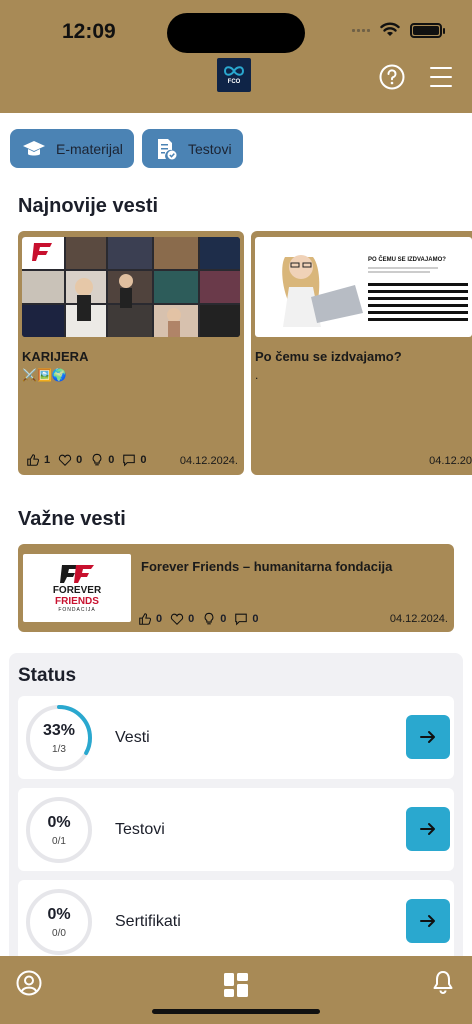 This screenshot has width=472, height=1024. I want to click on status-row-label: Vesti, so click(132, 737).